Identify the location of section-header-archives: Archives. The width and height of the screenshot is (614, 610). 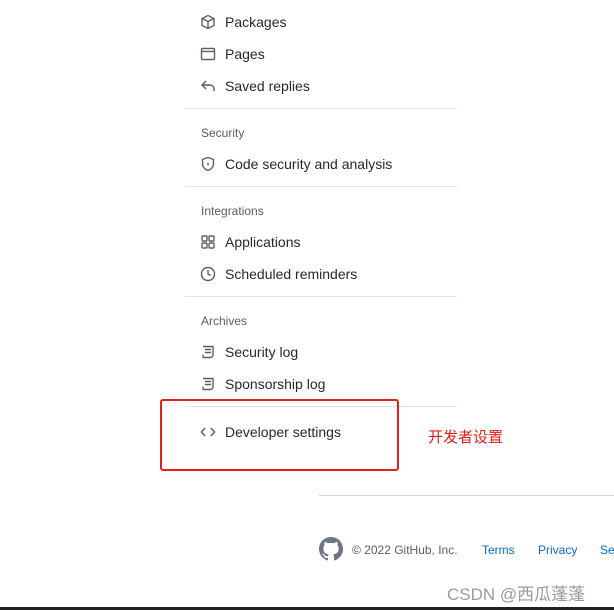
(224, 321).